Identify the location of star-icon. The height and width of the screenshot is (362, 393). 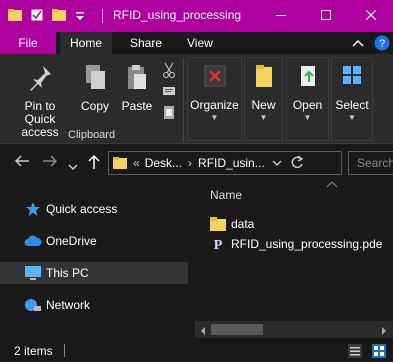
(33, 209).